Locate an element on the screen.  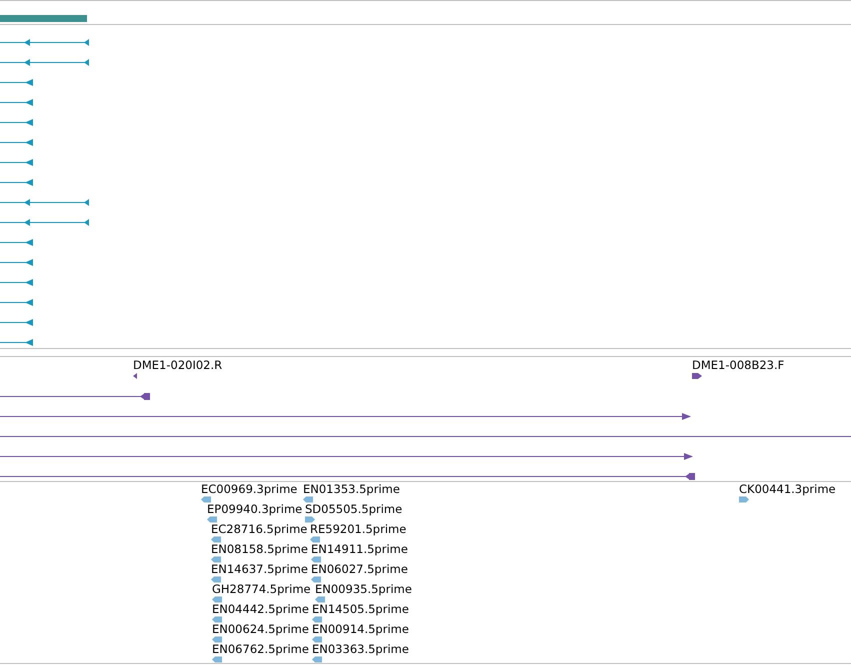
feature-label: EN06027.5prime is located at coordinates (359, 569).